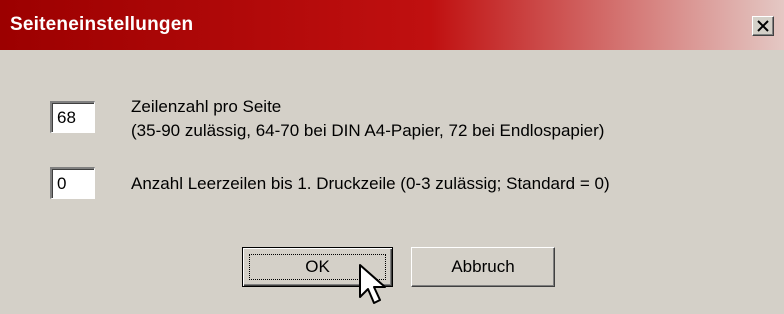 Image resolution: width=784 pixels, height=314 pixels. Describe the element at coordinates (102, 24) in the screenshot. I see `window-title: Seiteneinstellungen` at that location.